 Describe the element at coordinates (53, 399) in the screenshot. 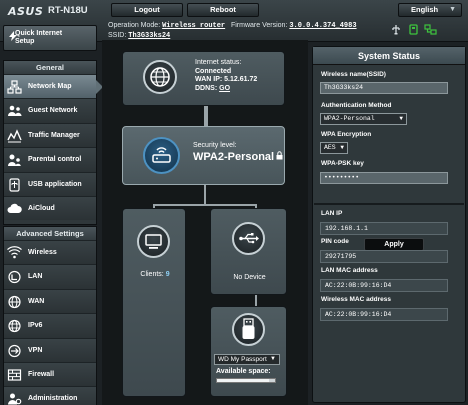

I see `sidebar-item-label: Administration` at that location.